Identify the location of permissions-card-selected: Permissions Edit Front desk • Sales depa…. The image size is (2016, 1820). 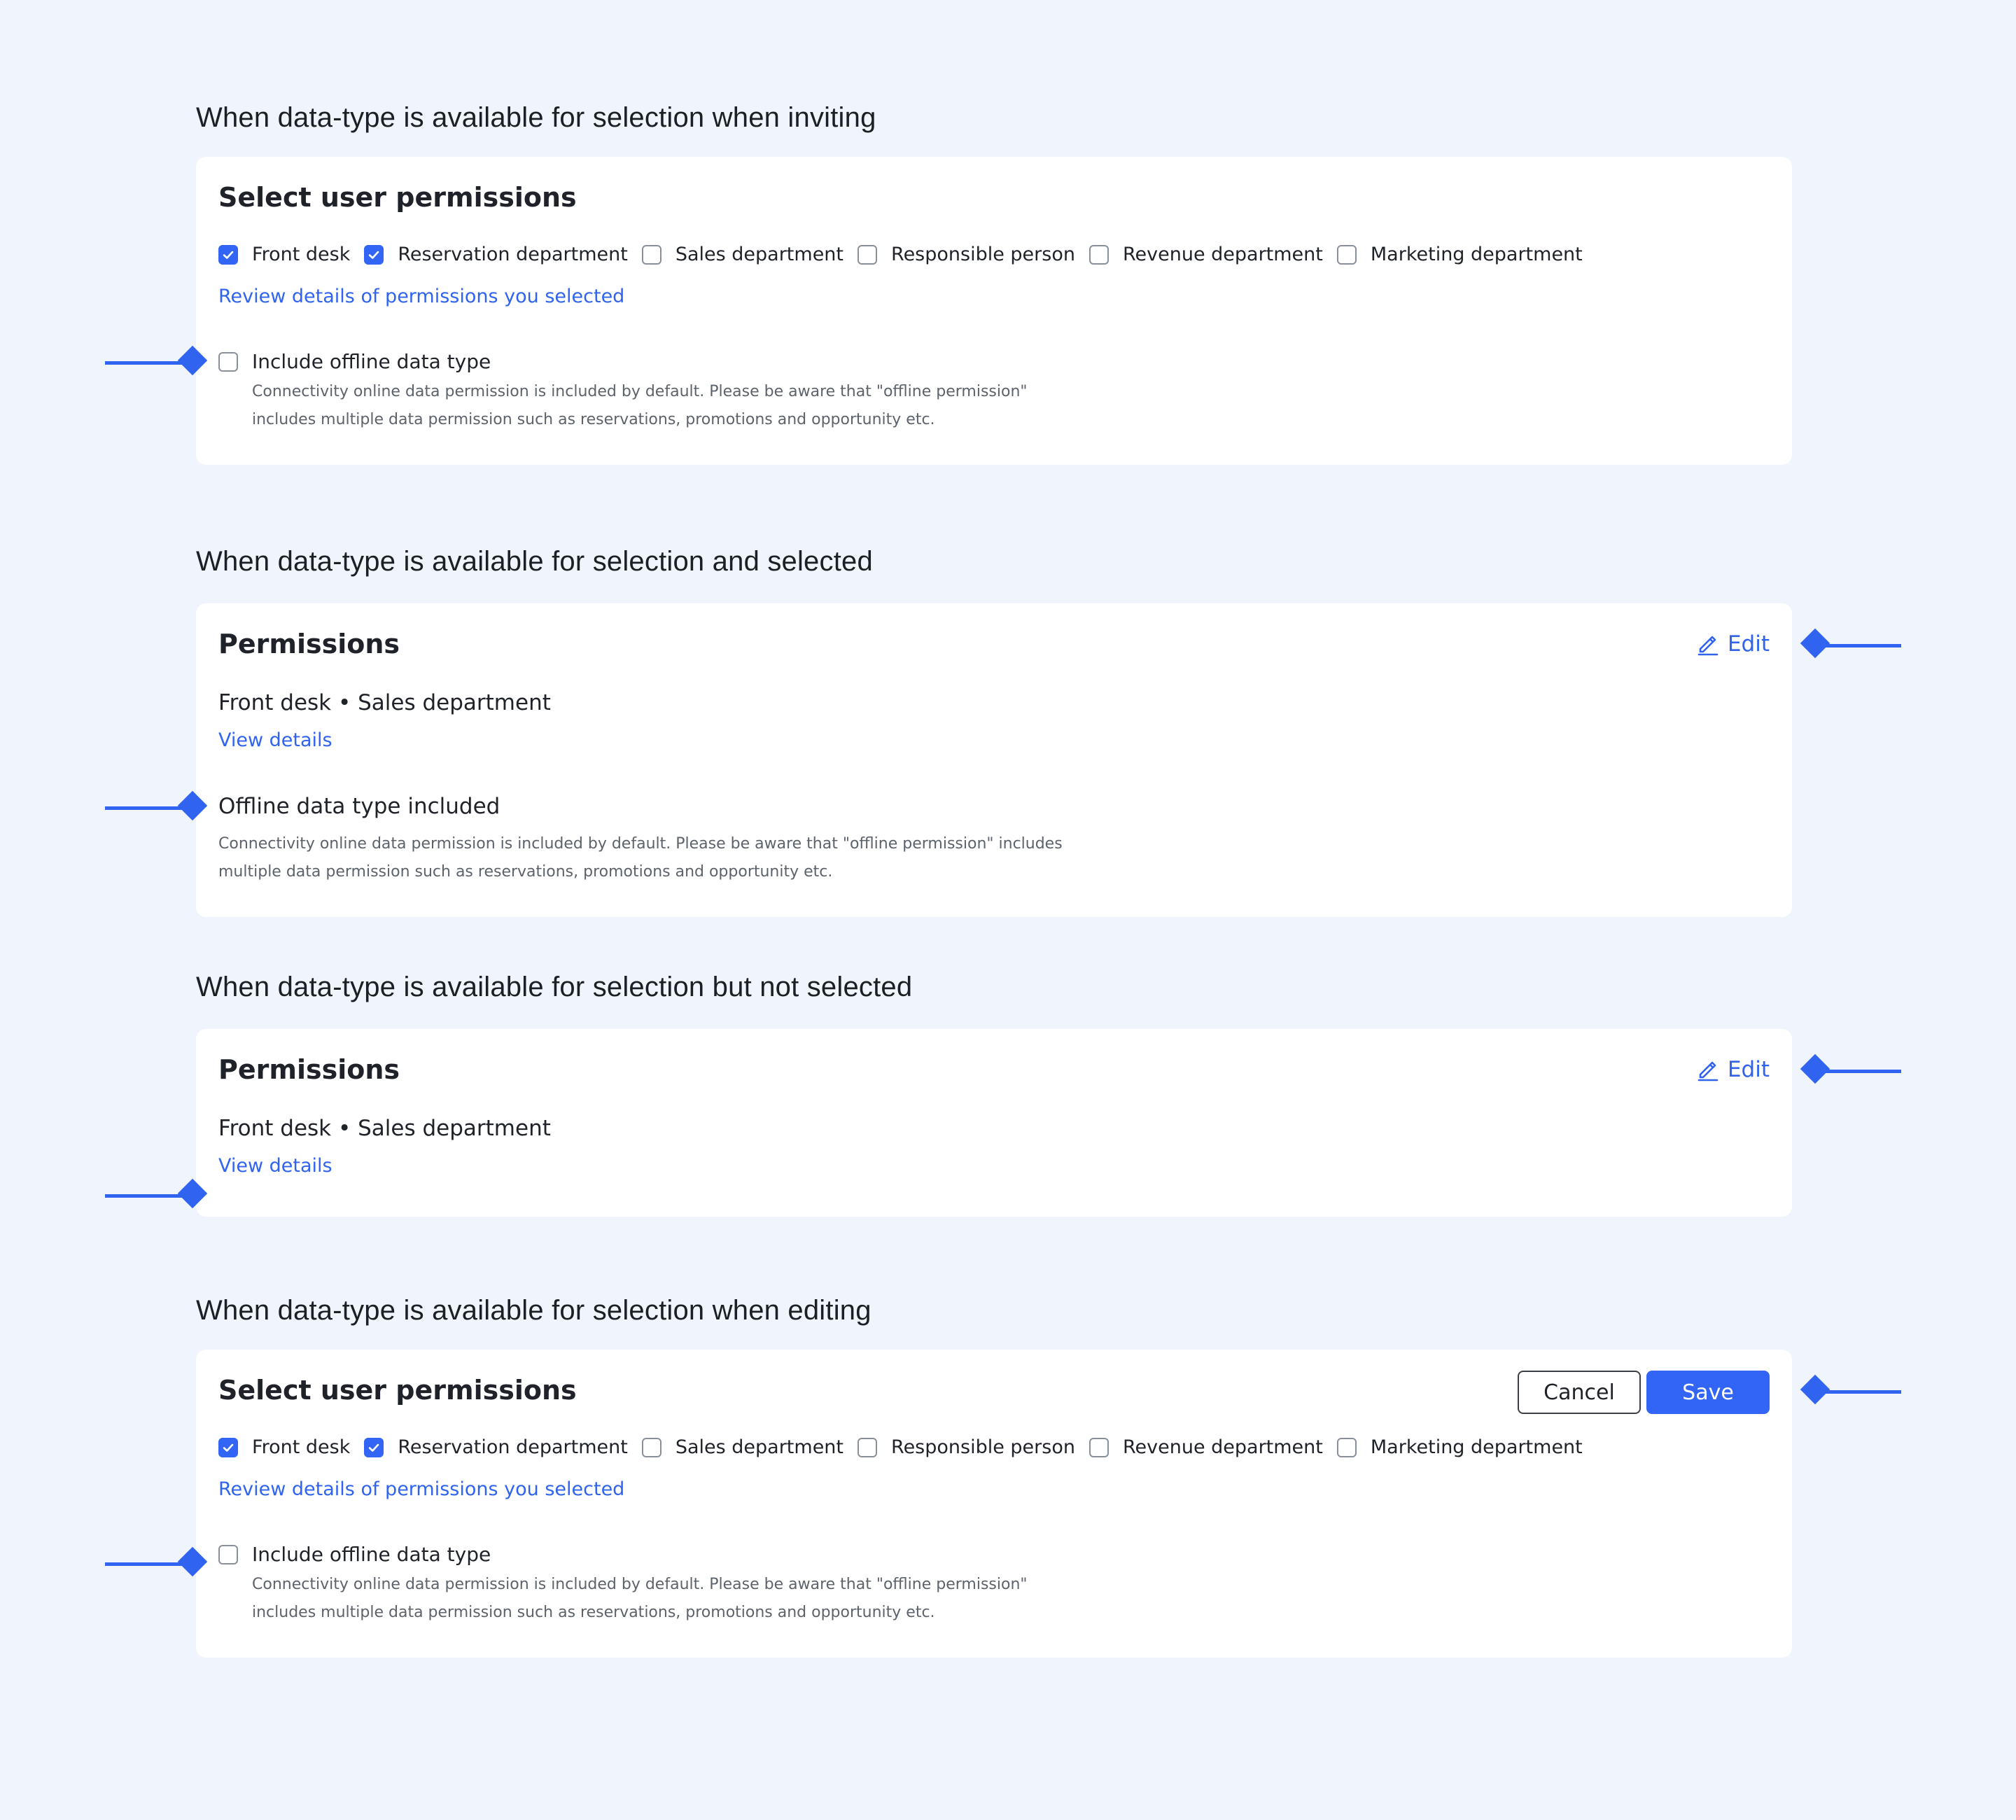
(994, 760).